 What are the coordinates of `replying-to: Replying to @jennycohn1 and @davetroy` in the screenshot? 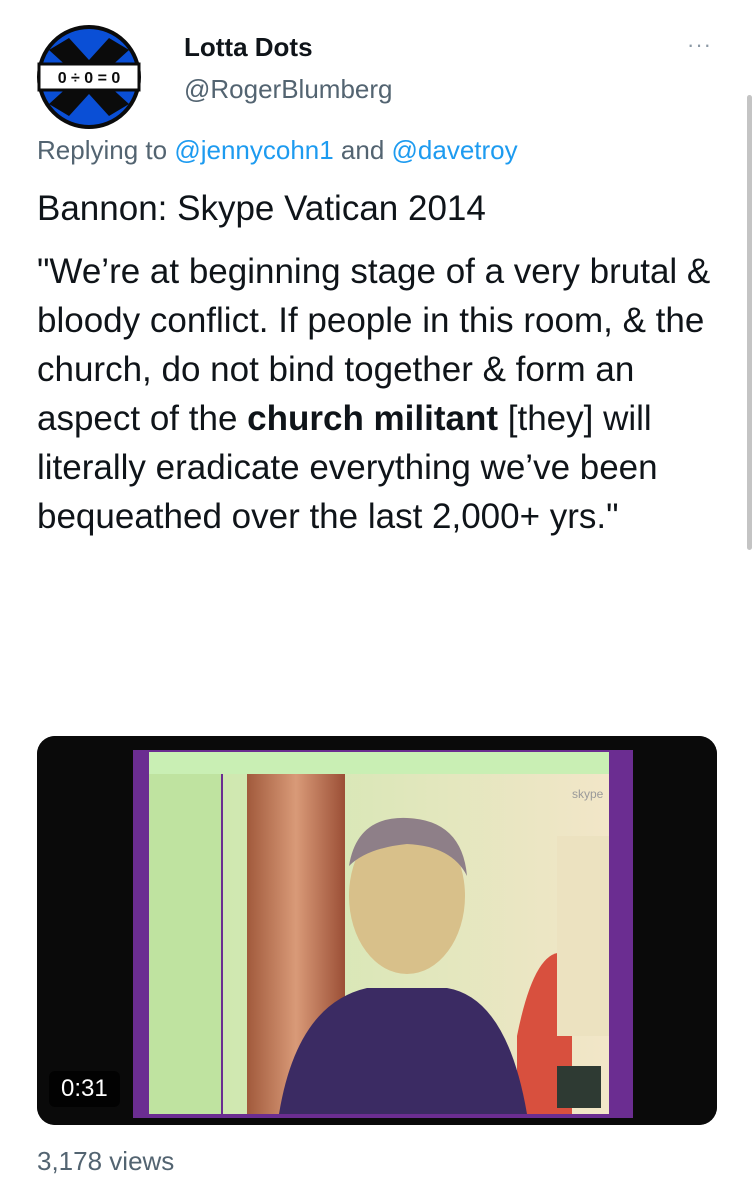 It's located at (277, 150).